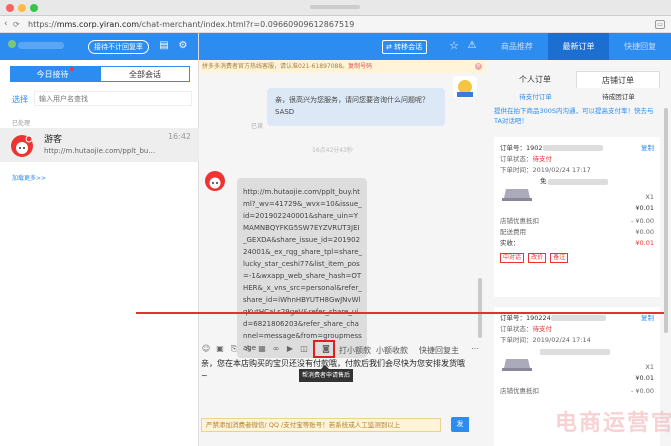  Describe the element at coordinates (22, 8) in the screenshot. I see `minimize-window-button` at that location.